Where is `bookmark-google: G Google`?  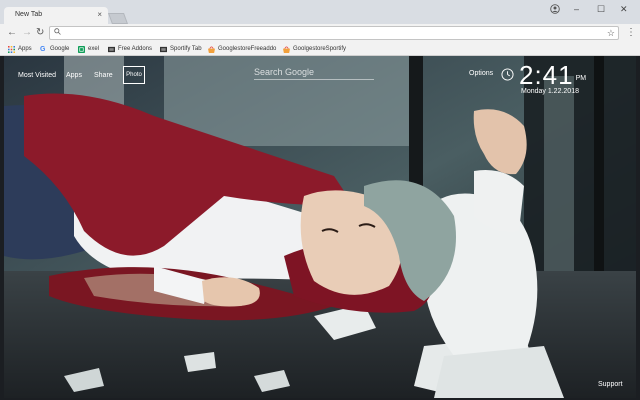
bookmark-google: G Google is located at coordinates (54, 49).